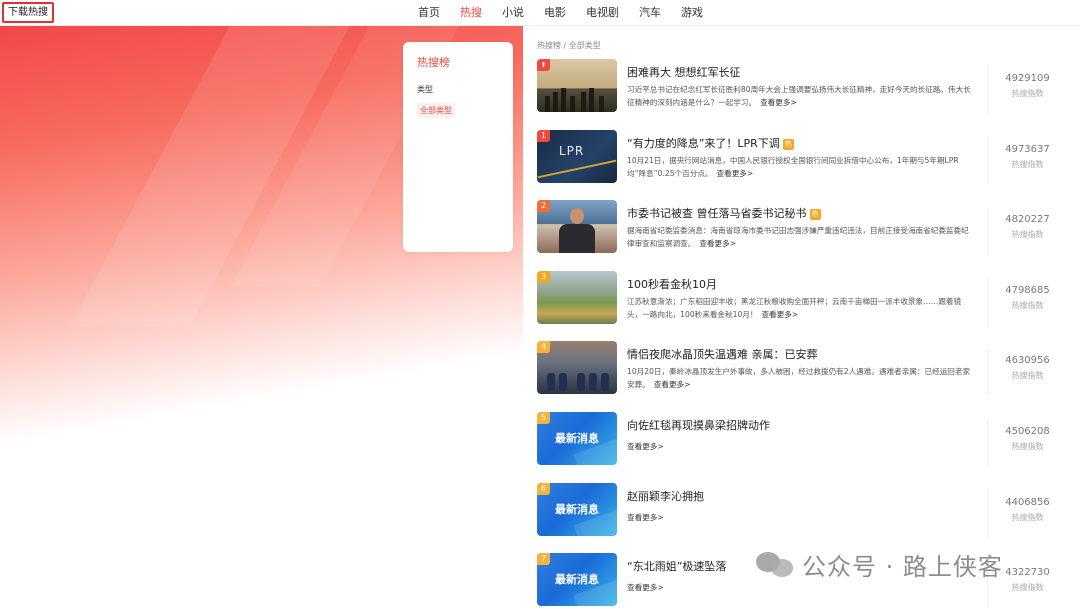 The height and width of the screenshot is (608, 1080). I want to click on item-title-text: “有力度的降息”来了！LPR下调, so click(703, 143).